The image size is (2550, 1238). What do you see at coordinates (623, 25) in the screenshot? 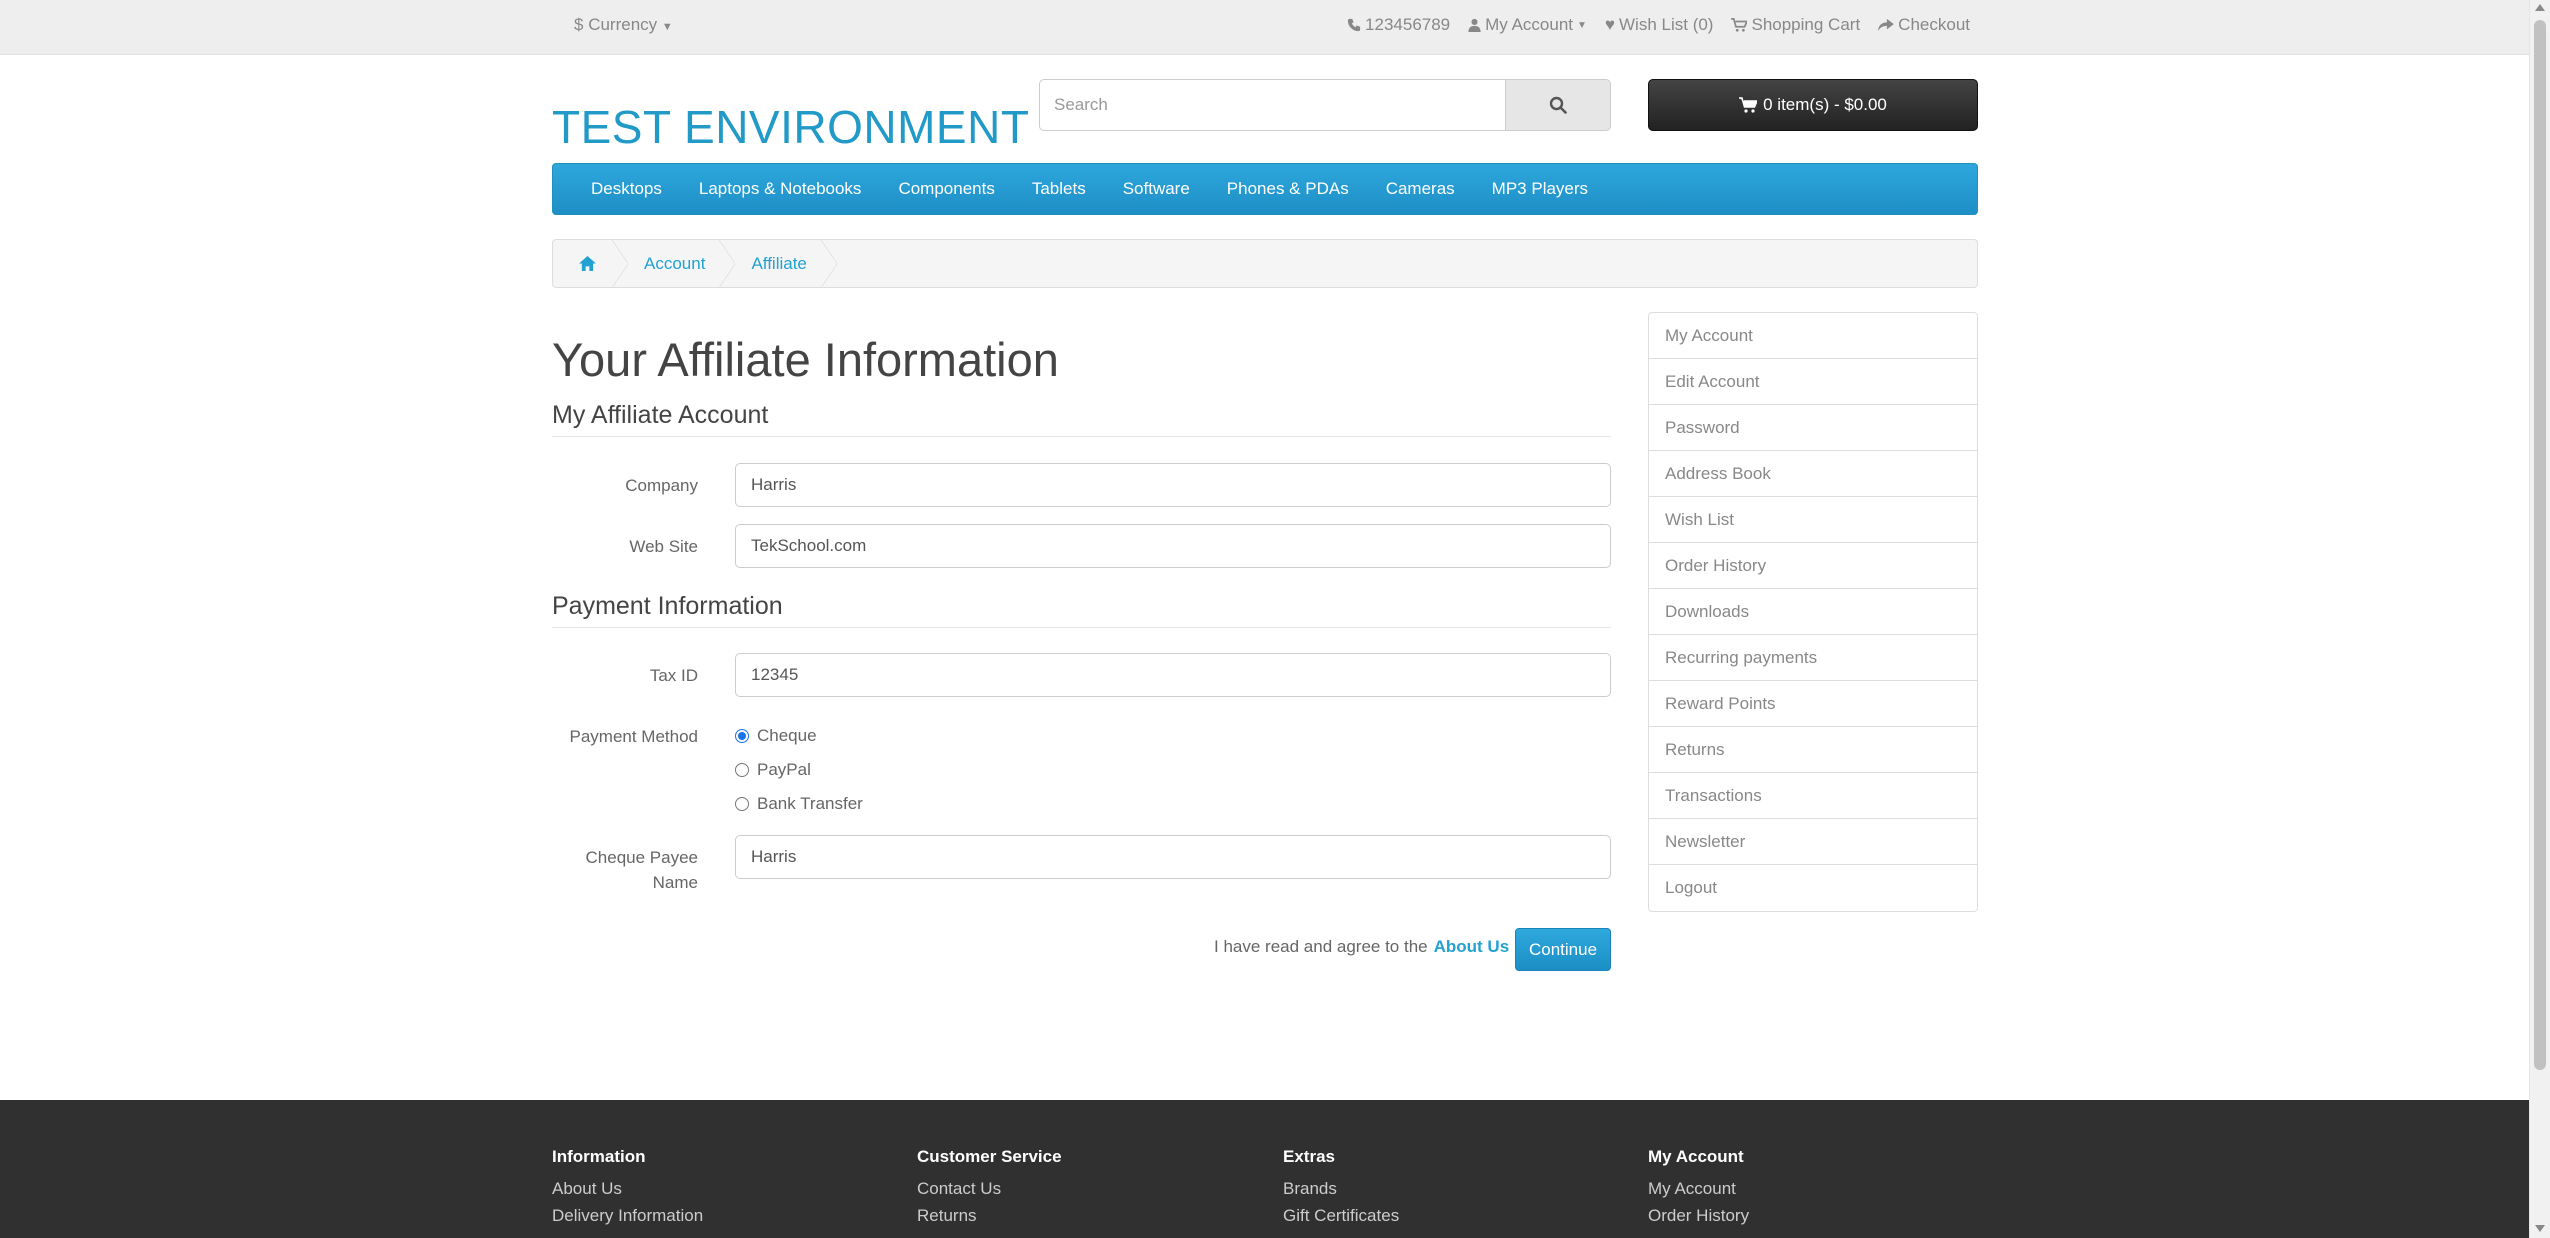
I see `currency-dropdown: $ Currency ▼` at bounding box center [623, 25].